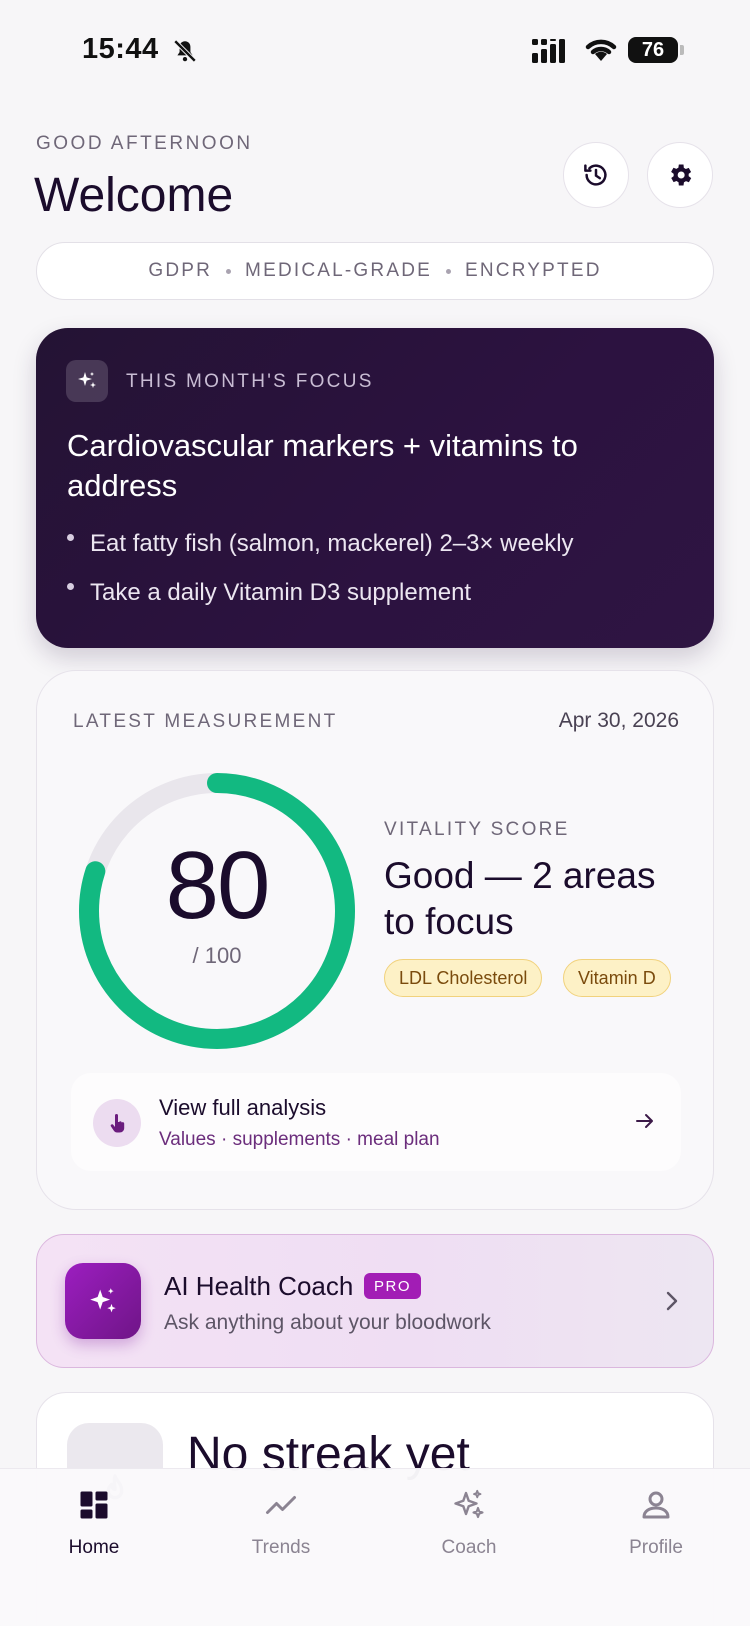  Describe the element at coordinates (243, 1107) in the screenshot. I see `analysis-title: View full analysis` at that location.